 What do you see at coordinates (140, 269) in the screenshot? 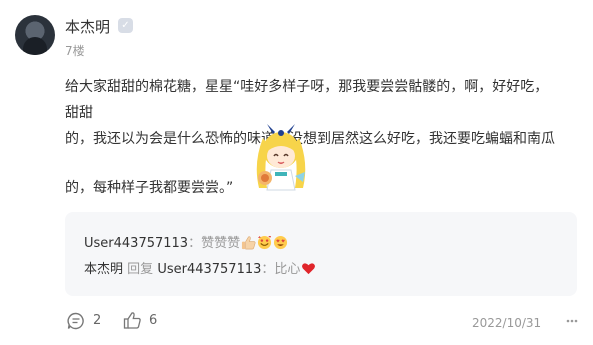
I see `reply-word: 回复` at bounding box center [140, 269].